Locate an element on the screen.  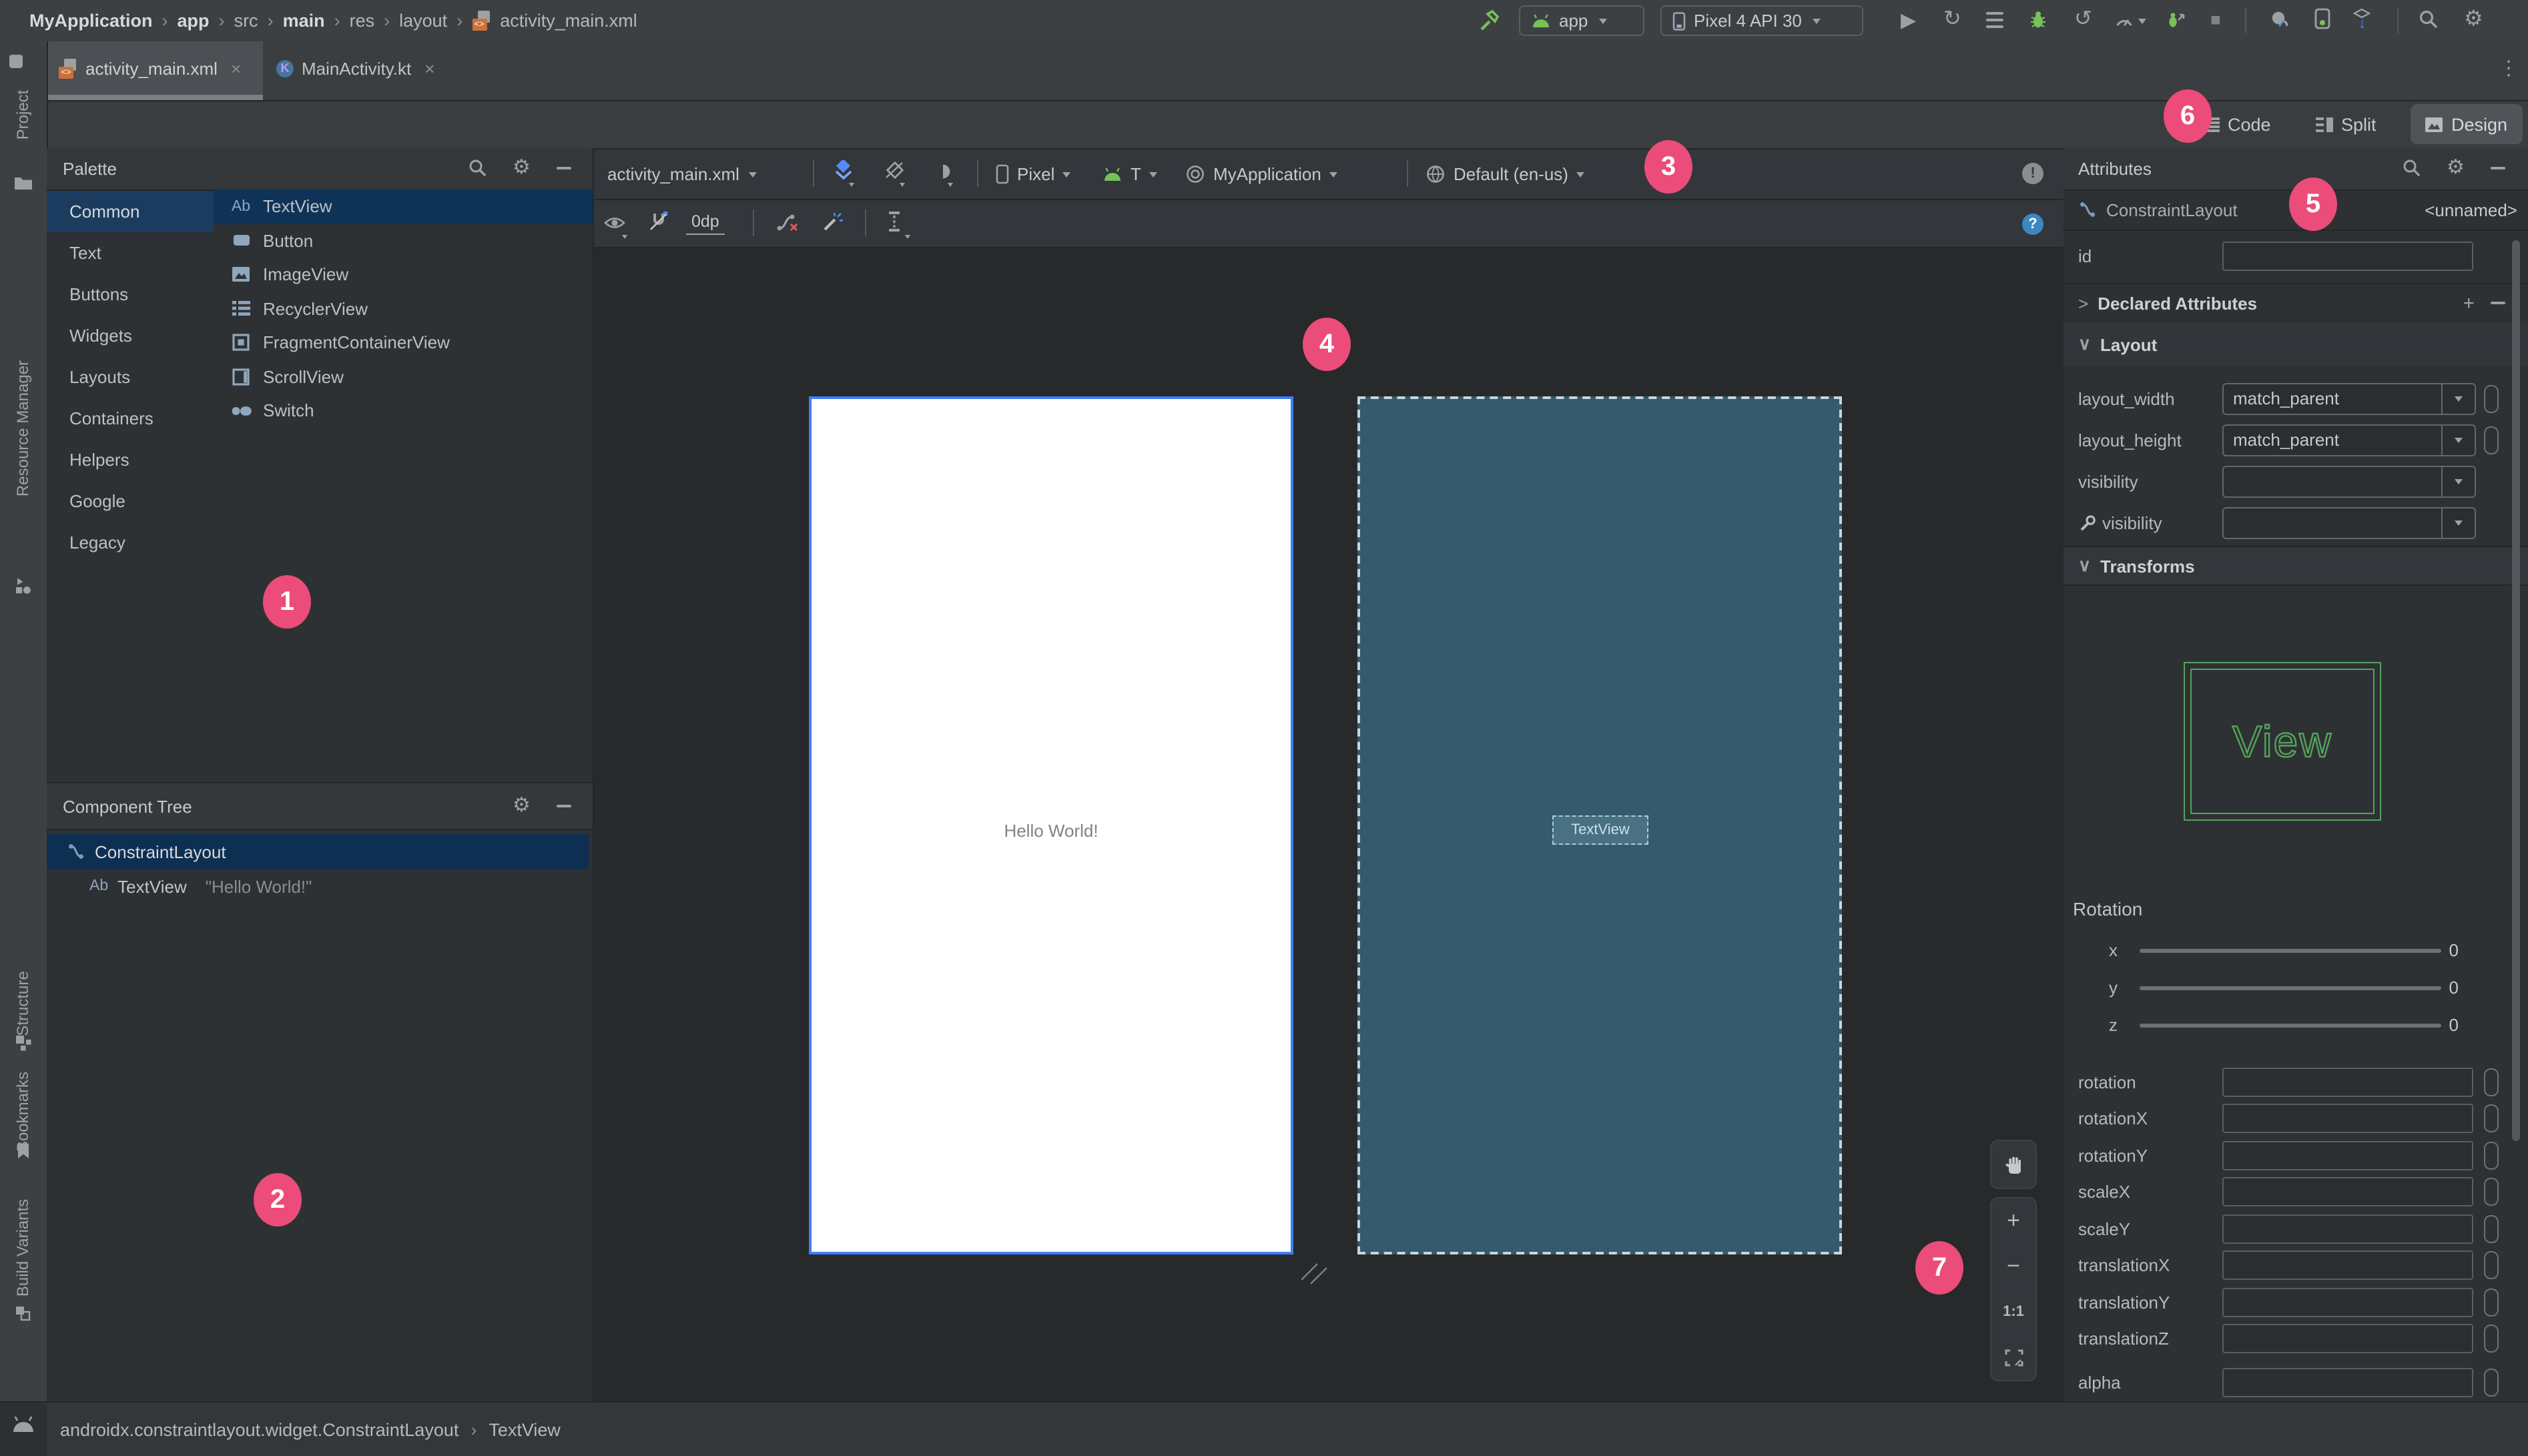
add-attribute-button: + is located at coordinates (2469, 303).